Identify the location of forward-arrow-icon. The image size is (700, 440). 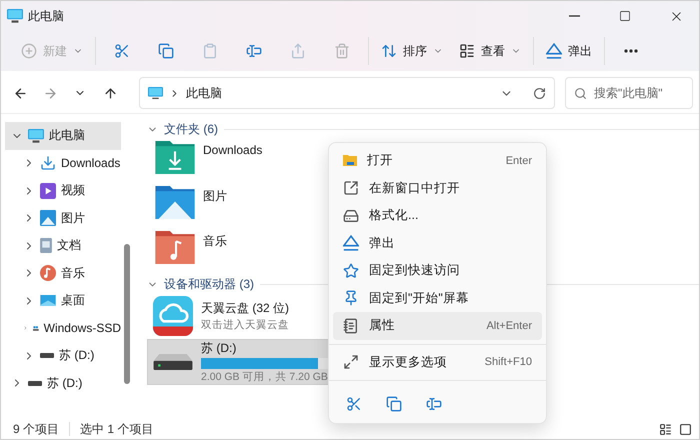
(50, 93).